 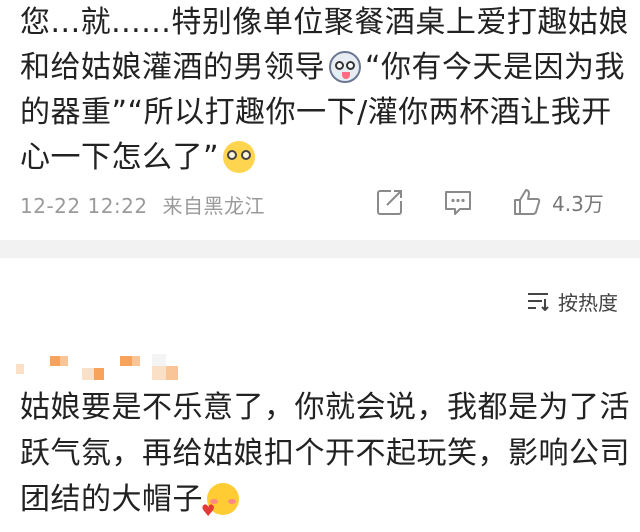 What do you see at coordinates (220, 501) in the screenshot?
I see `shy-heart-emoji-icon: ♥` at bounding box center [220, 501].